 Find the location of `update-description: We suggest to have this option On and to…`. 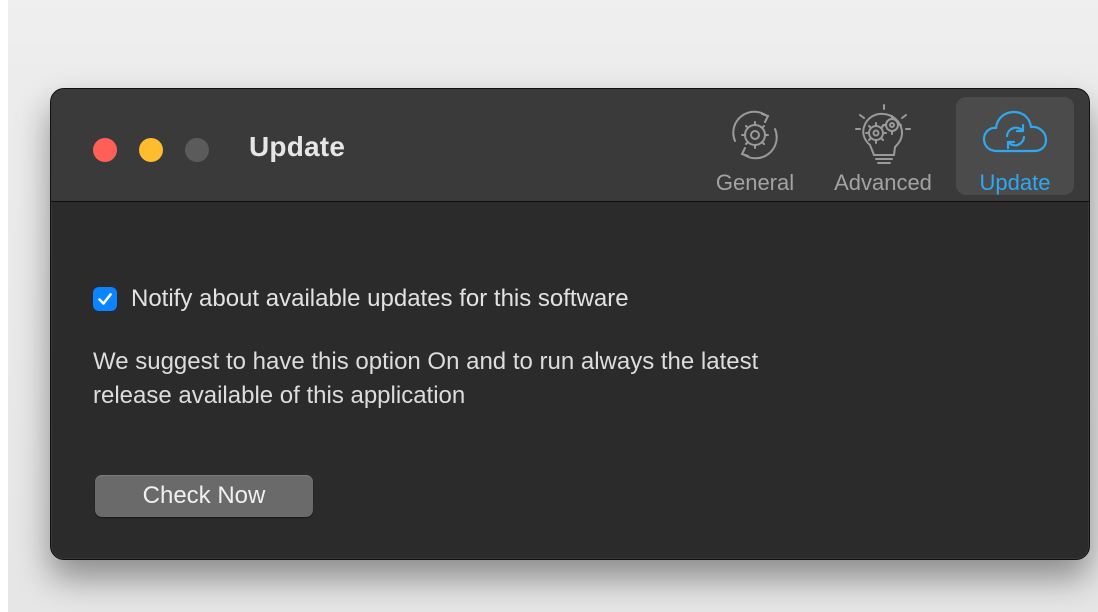

update-description: We suggest to have this option On and to… is located at coordinates (543, 379).